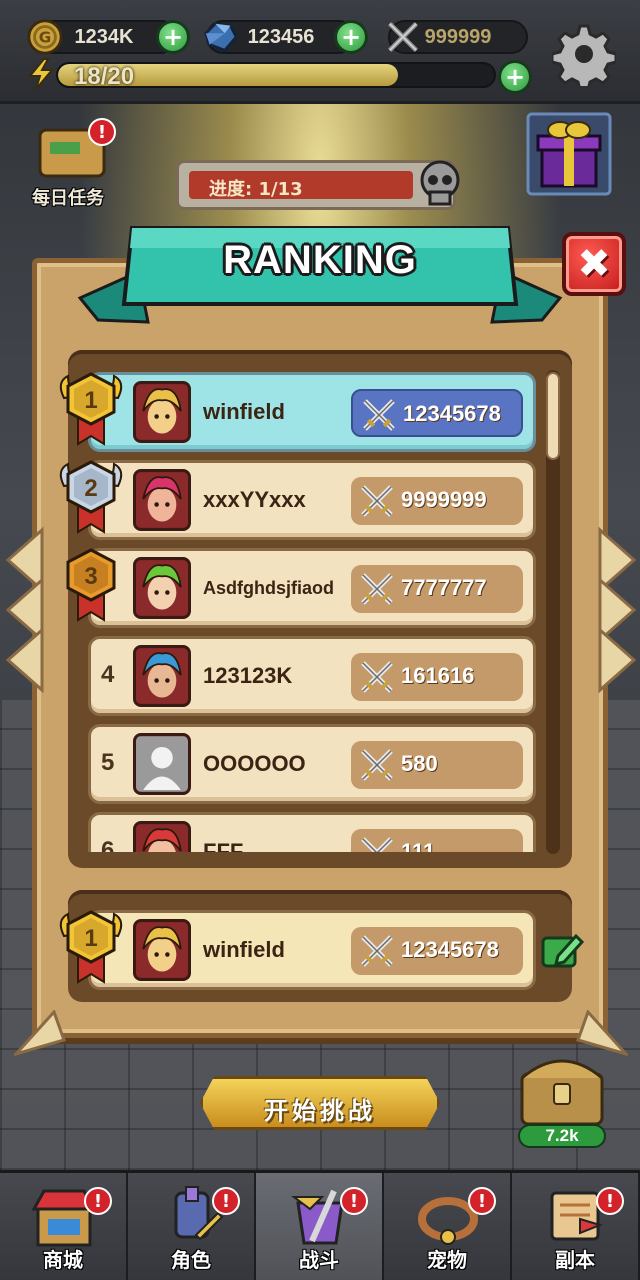  Describe the element at coordinates (437, 840) in the screenshot. I see `player-power-pill: 111` at that location.